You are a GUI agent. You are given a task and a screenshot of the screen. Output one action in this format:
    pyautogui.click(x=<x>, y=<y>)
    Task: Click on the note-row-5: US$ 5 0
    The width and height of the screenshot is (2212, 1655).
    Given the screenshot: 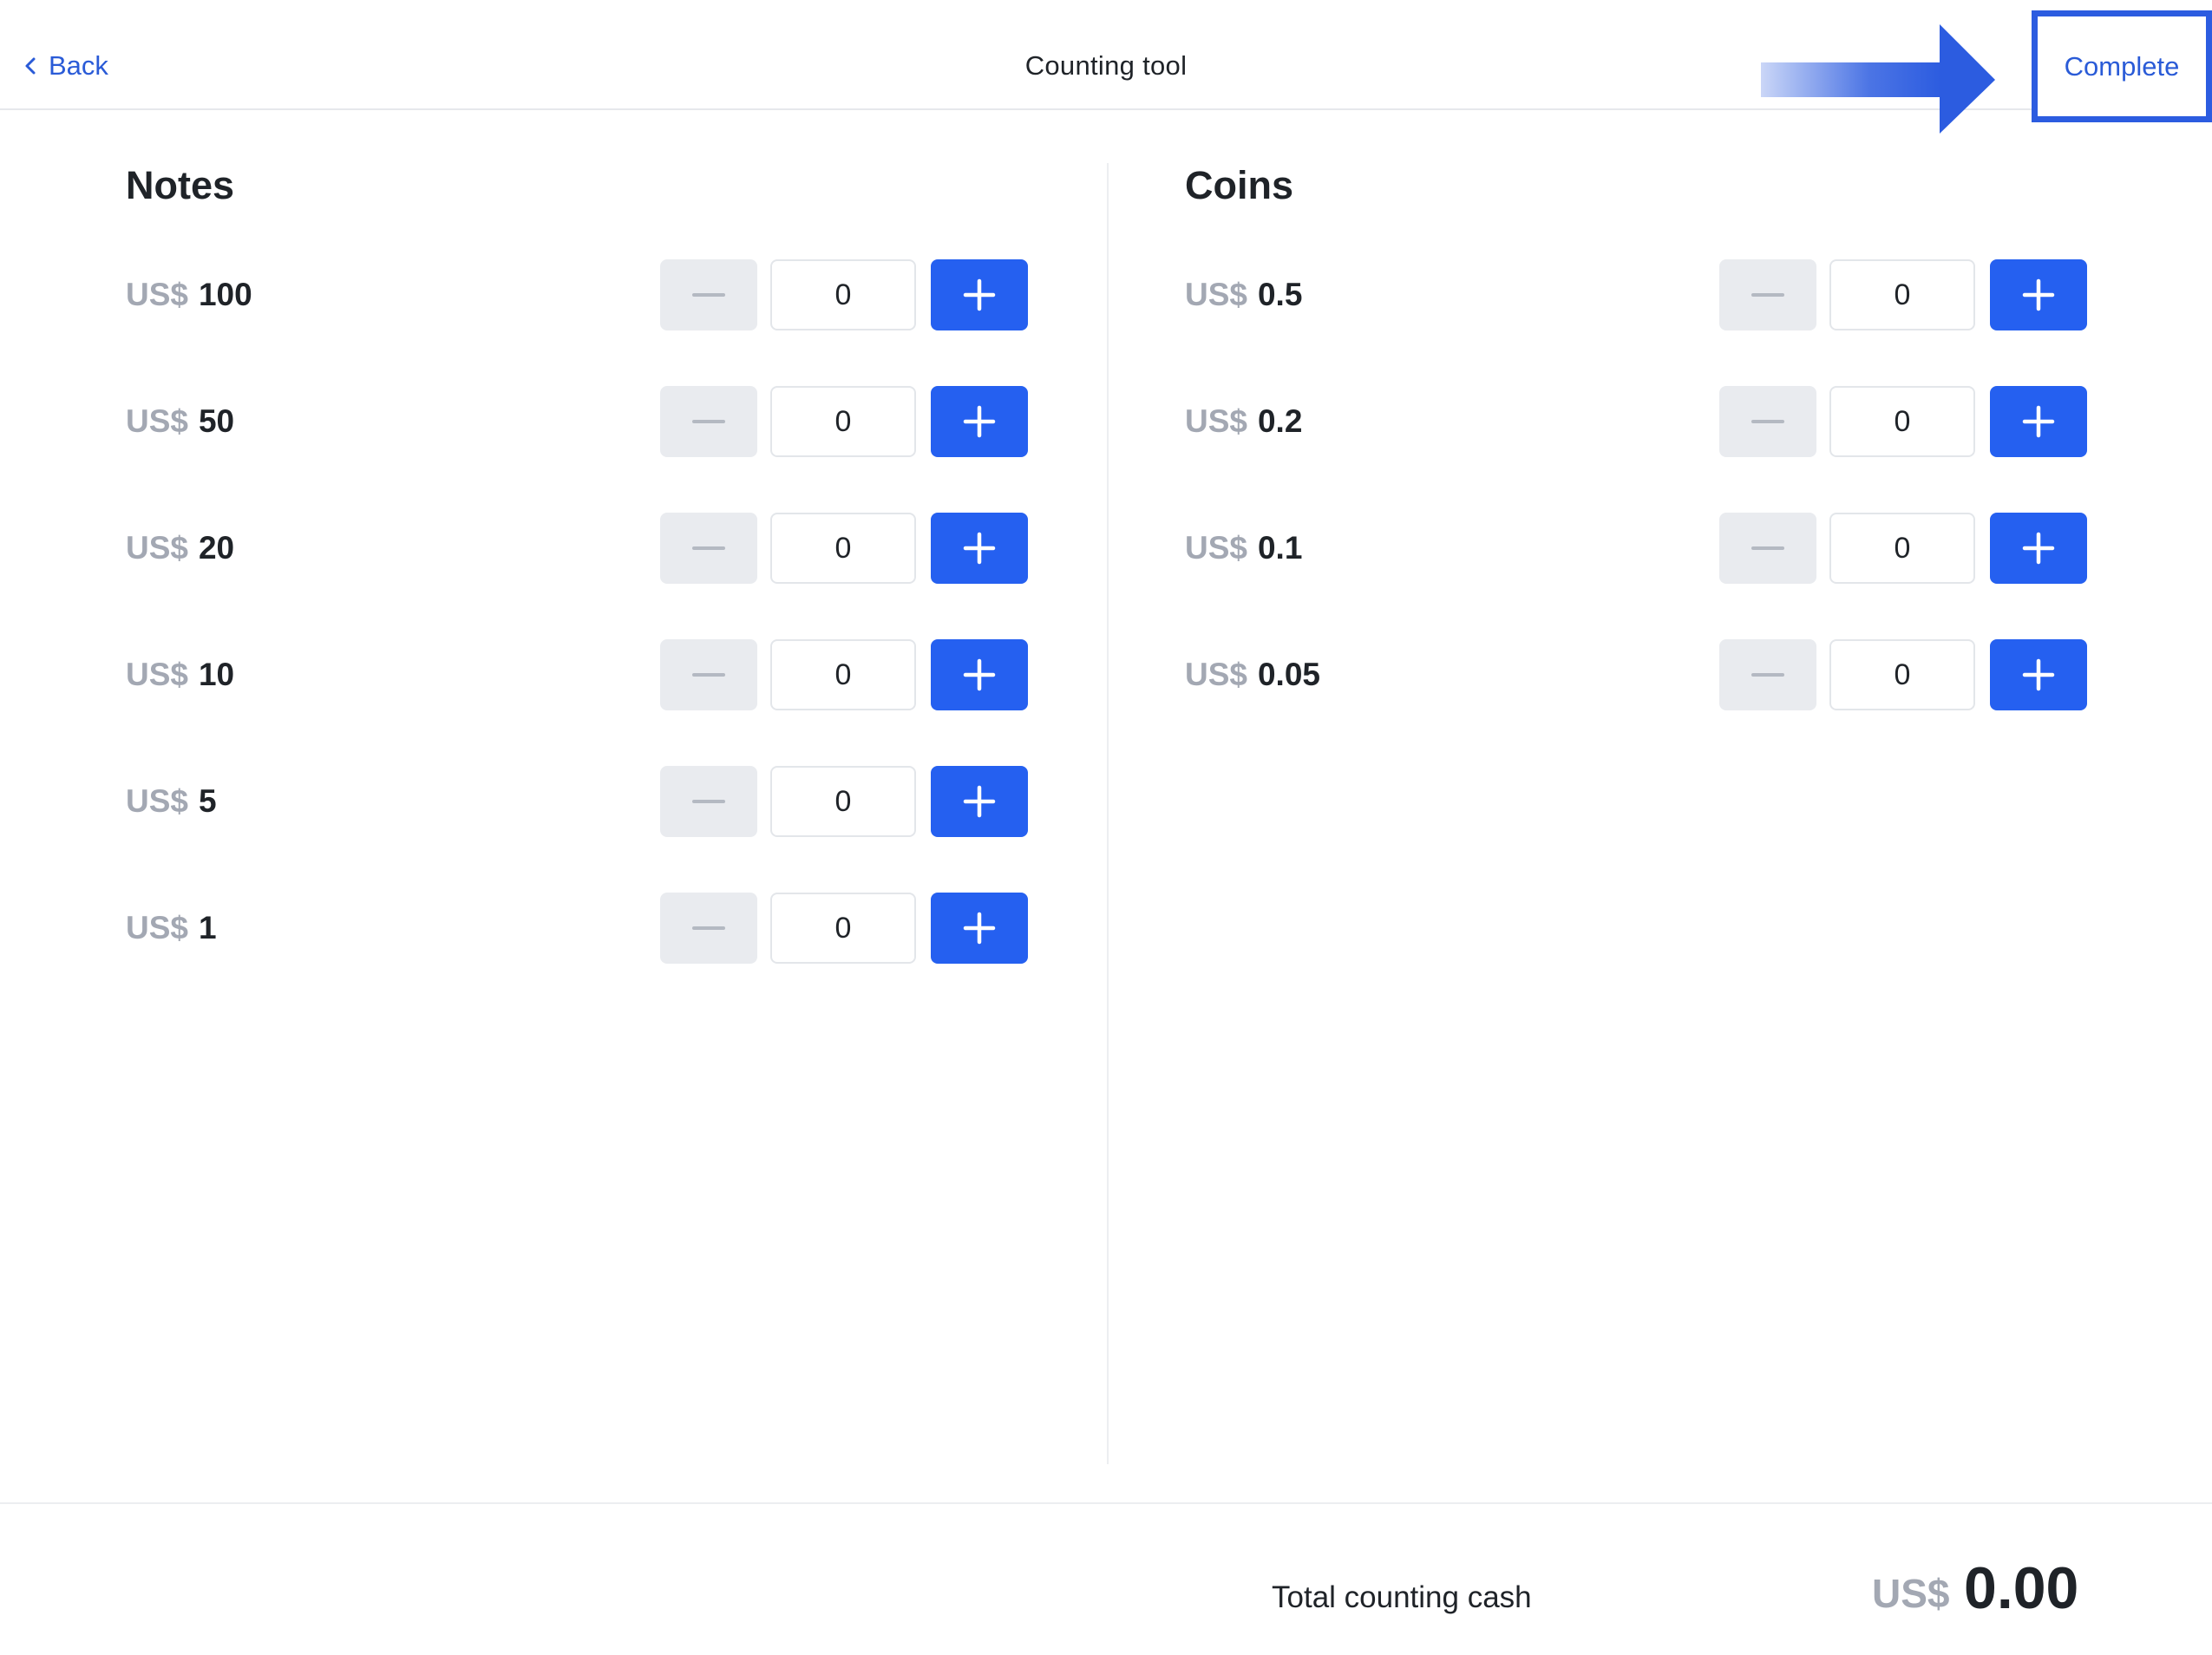 What is the action you would take?
    pyautogui.click(x=577, y=802)
    